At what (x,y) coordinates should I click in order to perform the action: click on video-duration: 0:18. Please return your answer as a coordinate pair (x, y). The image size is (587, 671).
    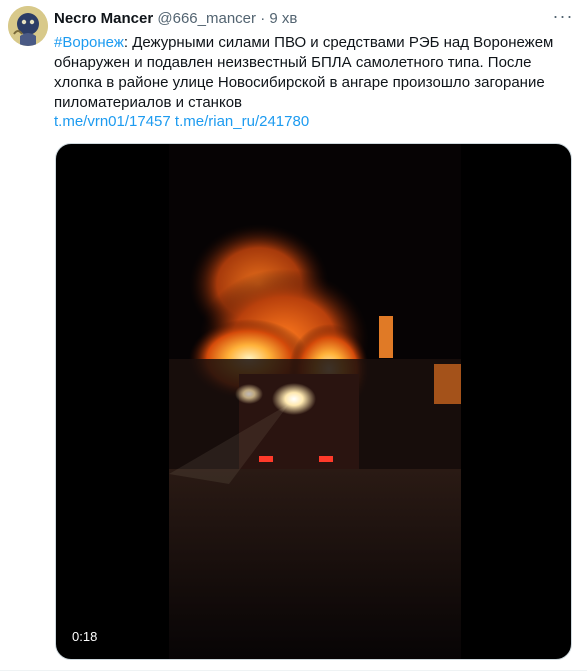
    Looking at the image, I should click on (85, 637).